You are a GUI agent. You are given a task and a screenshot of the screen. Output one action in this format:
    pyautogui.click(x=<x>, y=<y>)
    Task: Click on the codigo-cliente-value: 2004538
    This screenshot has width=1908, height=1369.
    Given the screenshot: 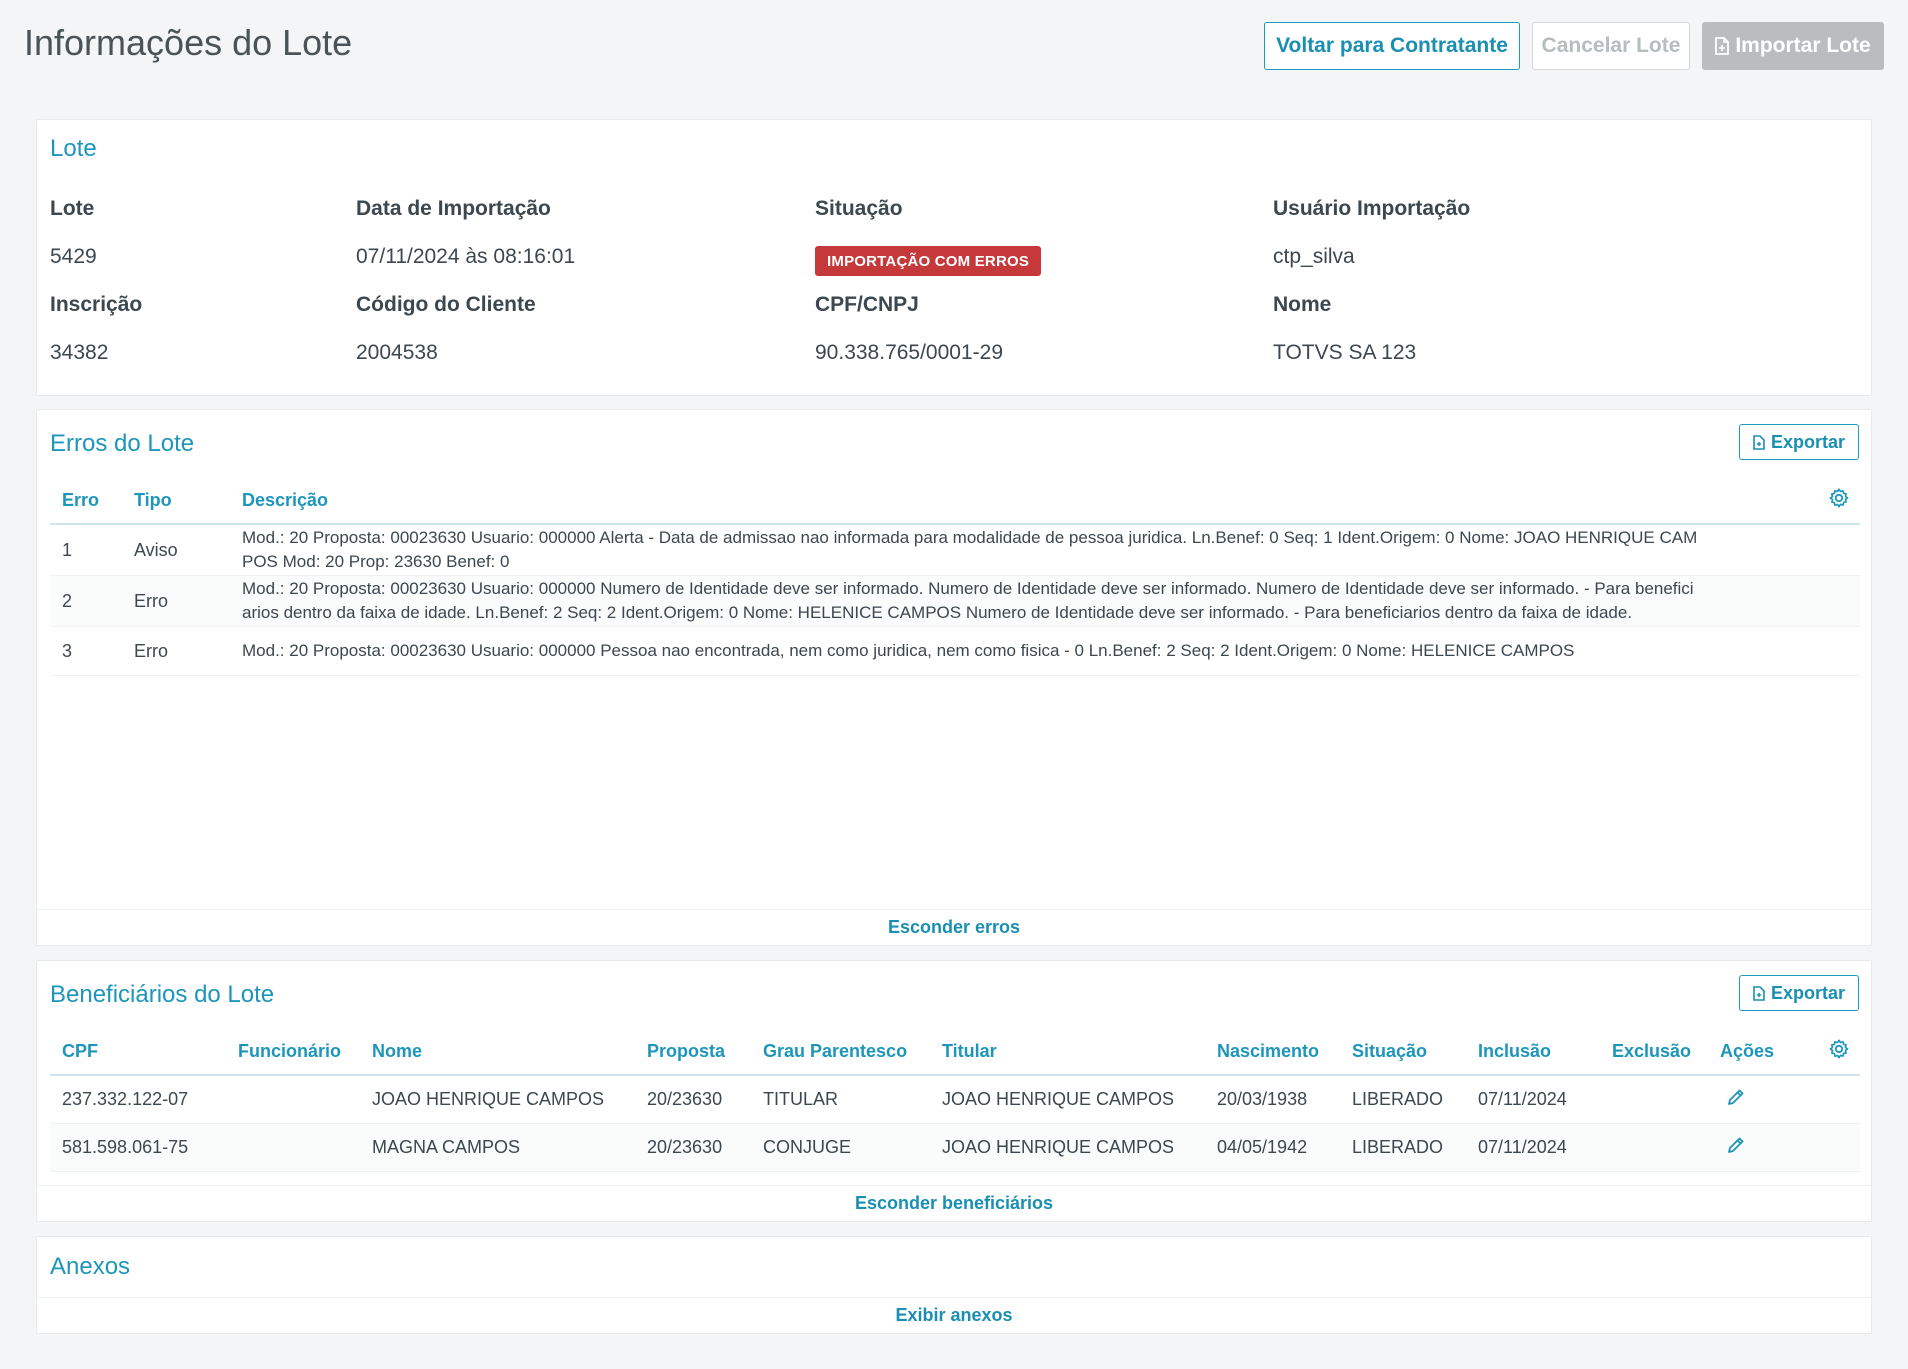 What is the action you would take?
    pyautogui.click(x=397, y=352)
    